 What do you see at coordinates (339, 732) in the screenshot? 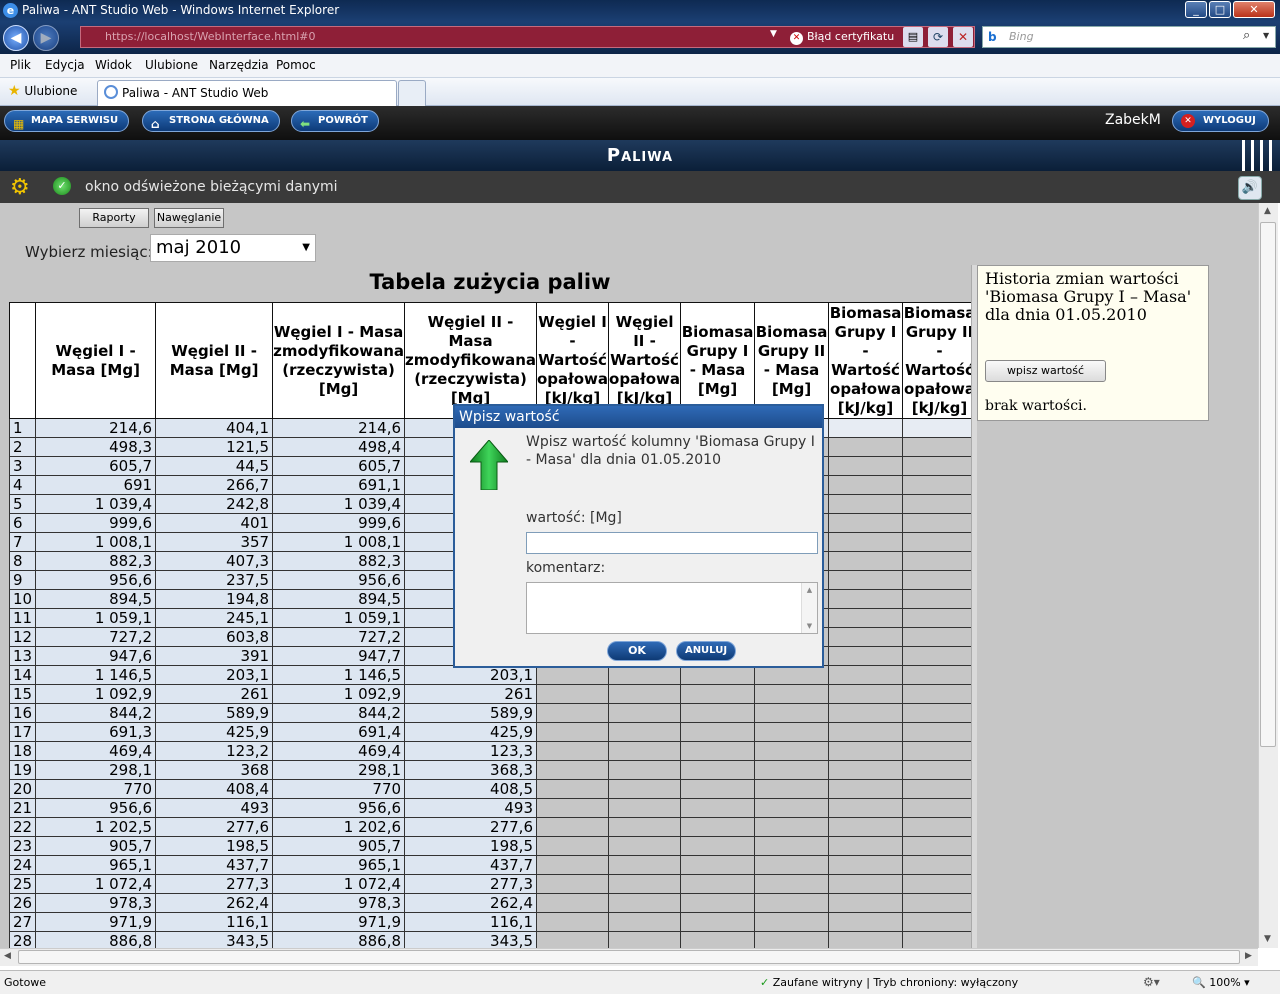
I see `table-cell: 691,4` at bounding box center [339, 732].